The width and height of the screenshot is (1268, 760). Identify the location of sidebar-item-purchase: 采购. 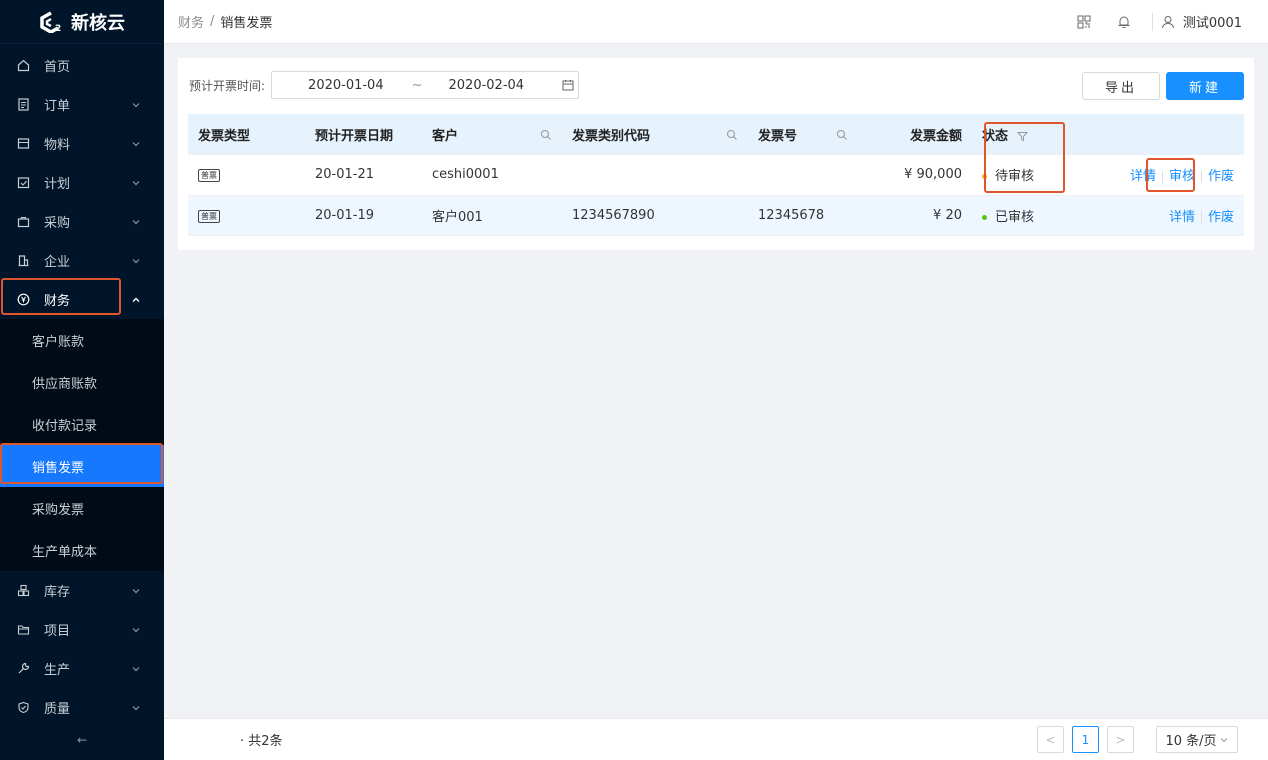
(82, 221).